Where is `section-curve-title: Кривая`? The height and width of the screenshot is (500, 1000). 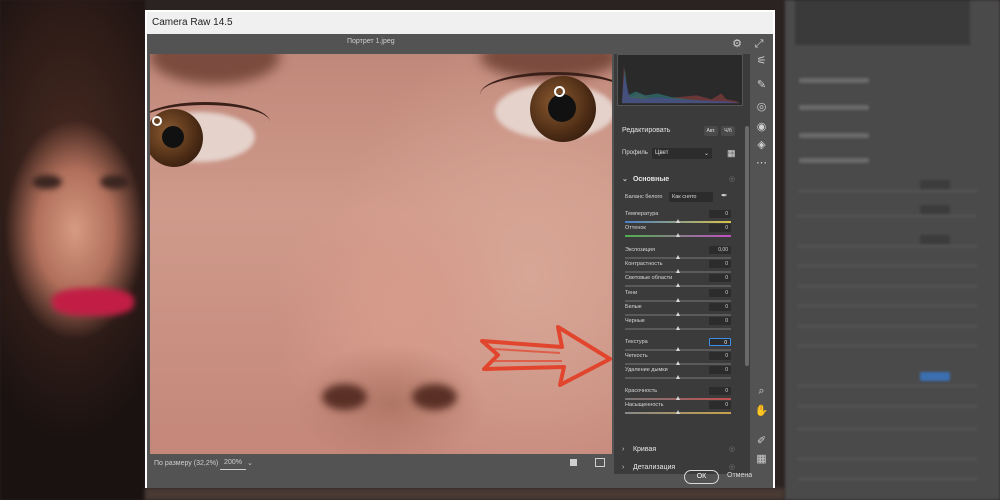
section-curve-title: Кривая is located at coordinates (644, 449).